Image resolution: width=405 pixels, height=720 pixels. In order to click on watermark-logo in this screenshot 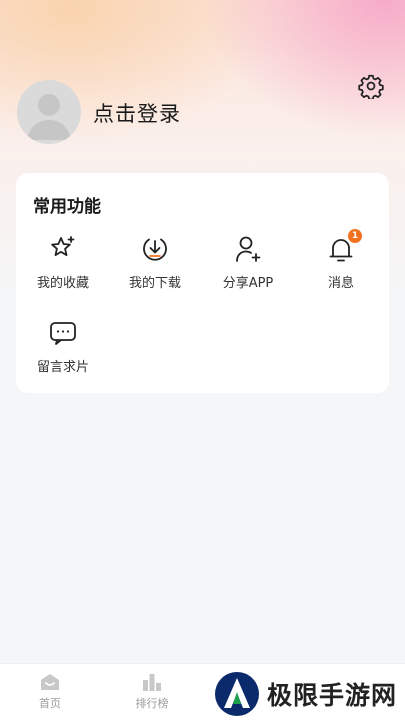, I will do `click(237, 694)`.